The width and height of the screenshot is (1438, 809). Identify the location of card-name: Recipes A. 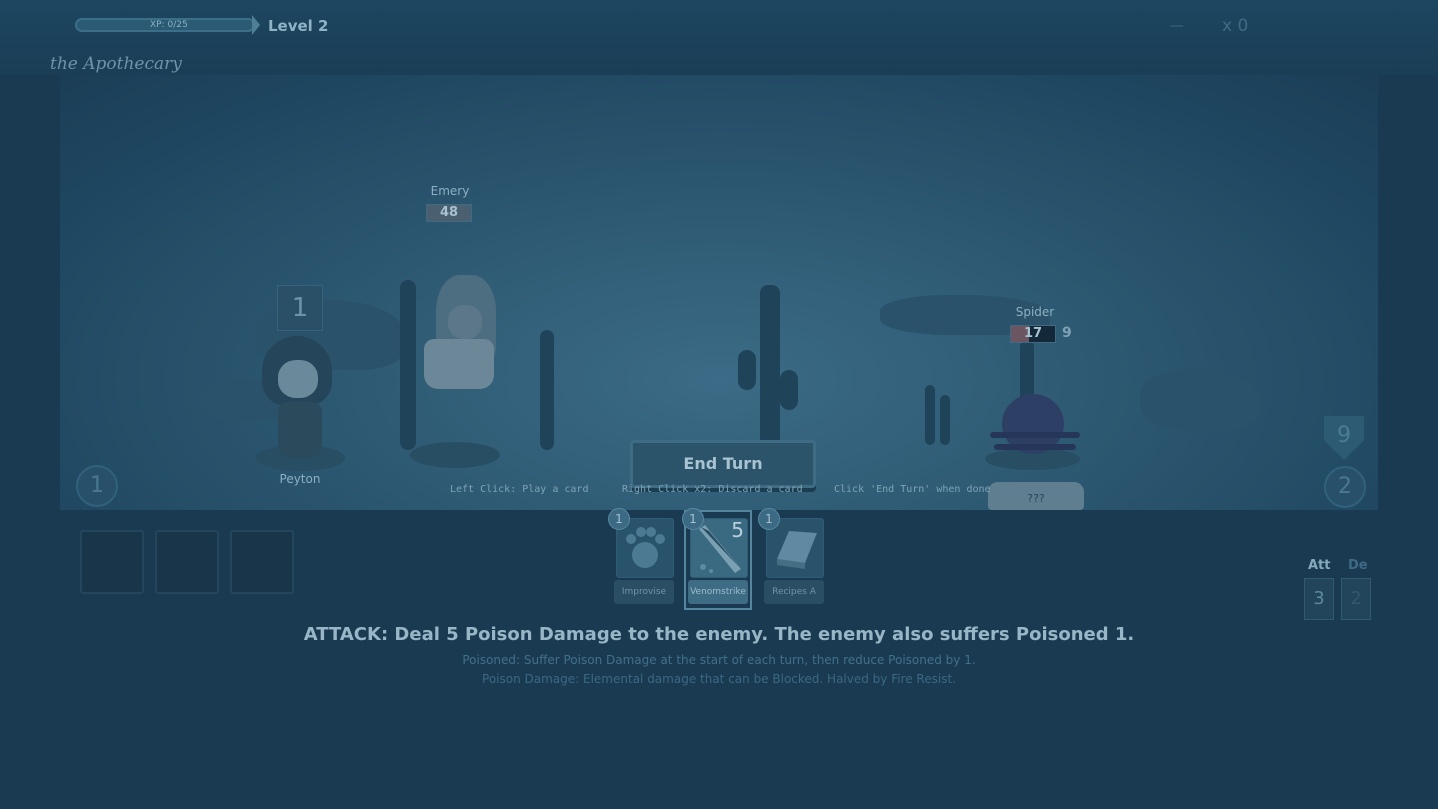
(794, 592).